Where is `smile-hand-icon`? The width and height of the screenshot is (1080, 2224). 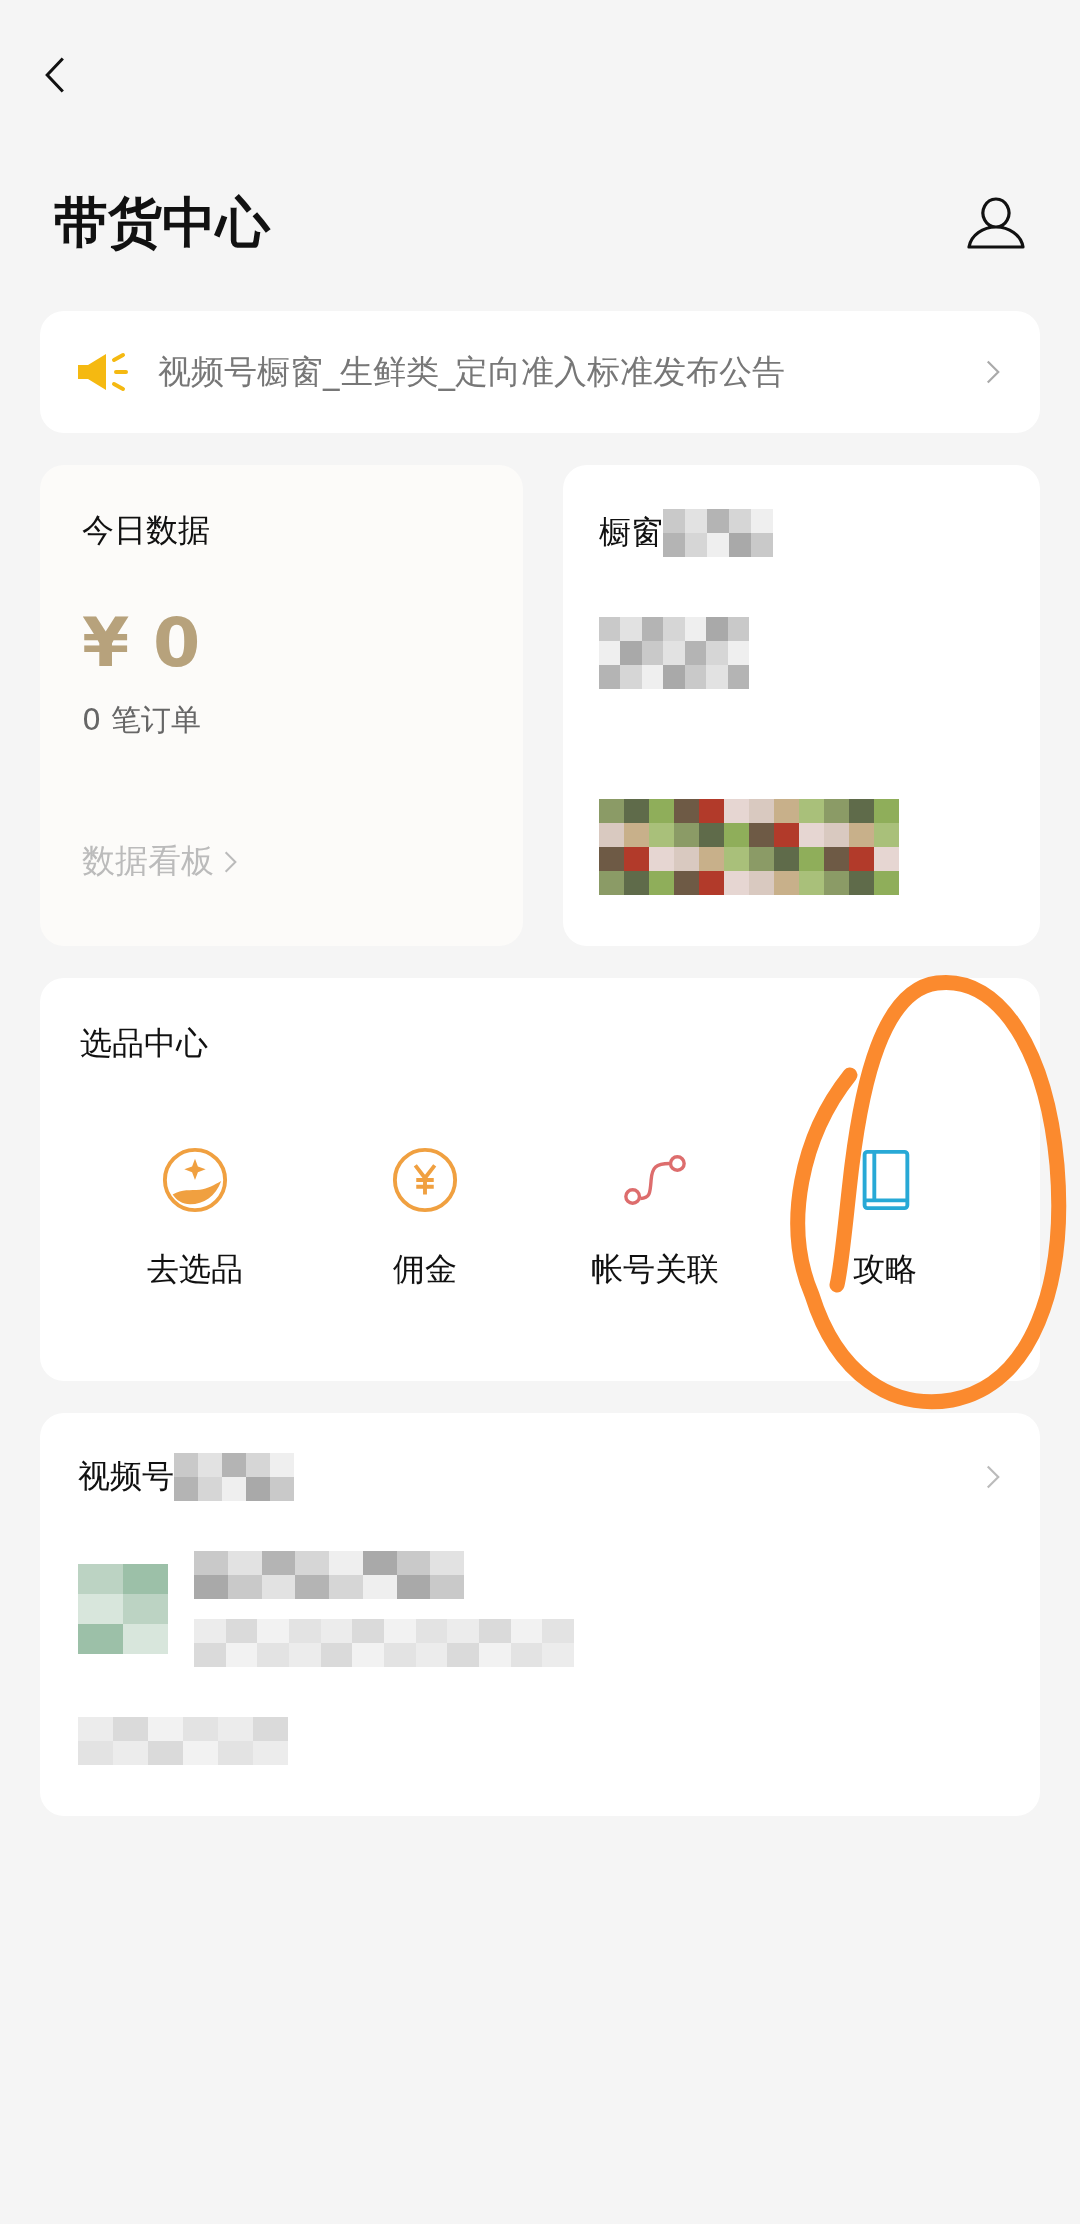
smile-hand-icon is located at coordinates (195, 1180).